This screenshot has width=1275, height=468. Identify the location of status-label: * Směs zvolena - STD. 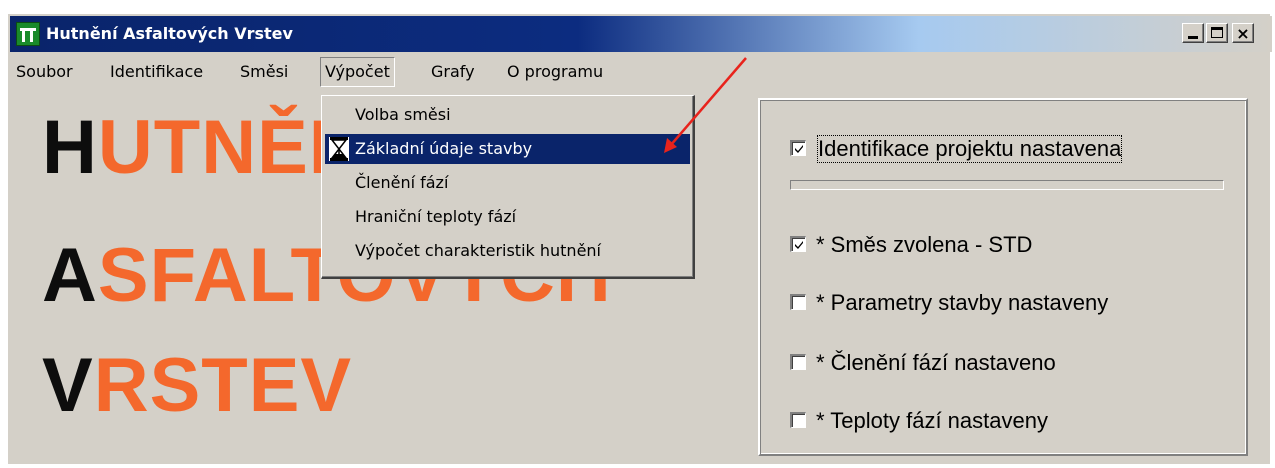
(924, 244).